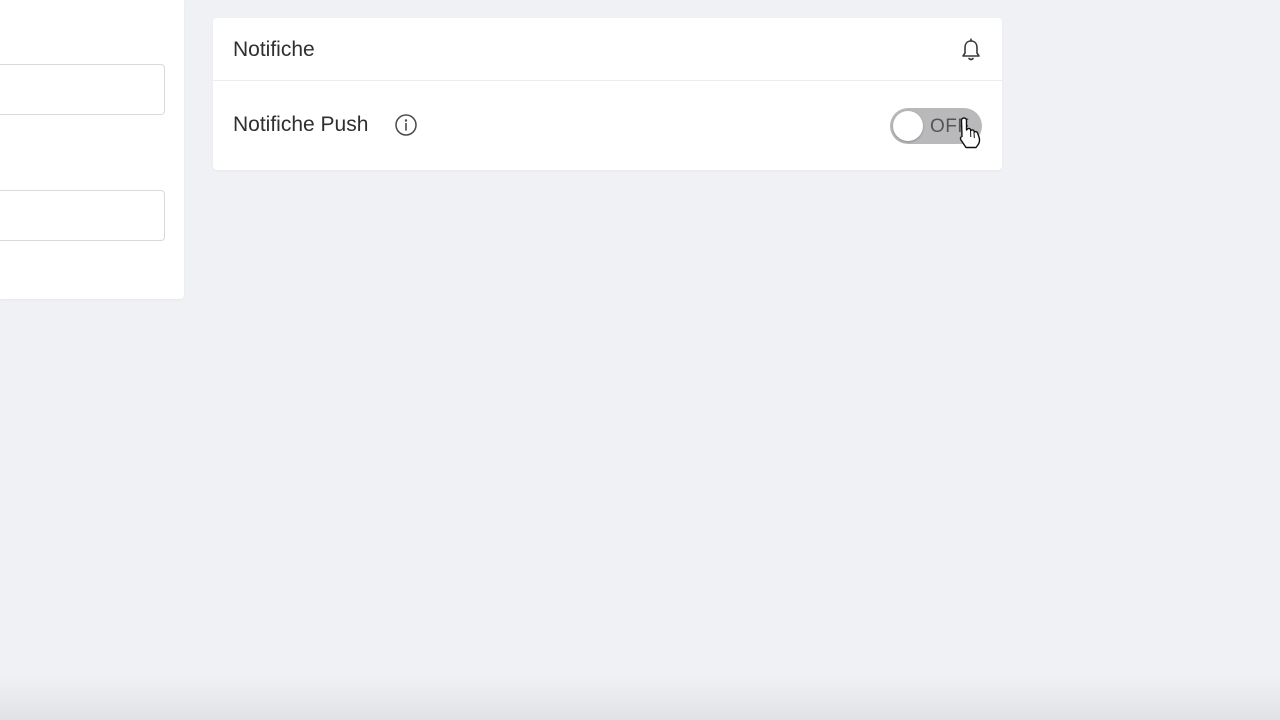  I want to click on notifications-card-header: Notifiche, so click(607, 49).